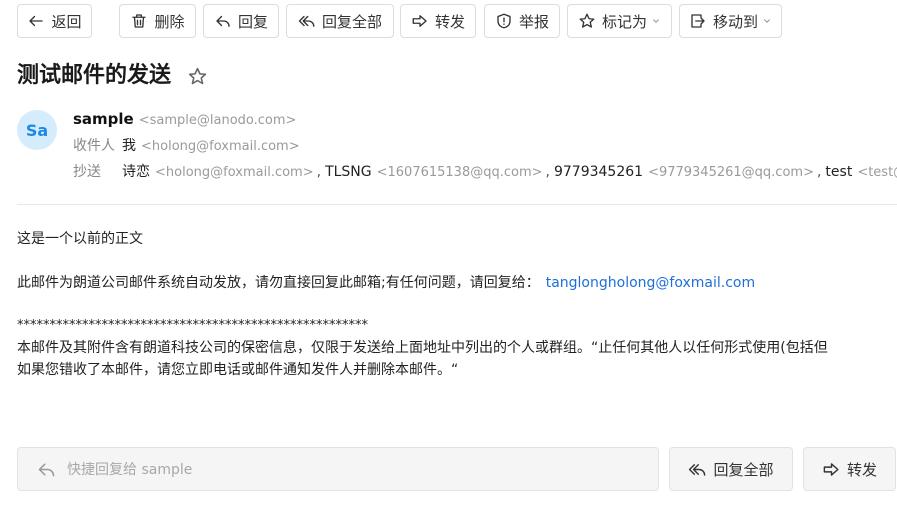 The image size is (897, 531). I want to click on notice-text: 此邮件为朗道公司邮件系统自动发放，请勿直接回复此邮箱;有任何问题，请回复给：, so click(278, 283).